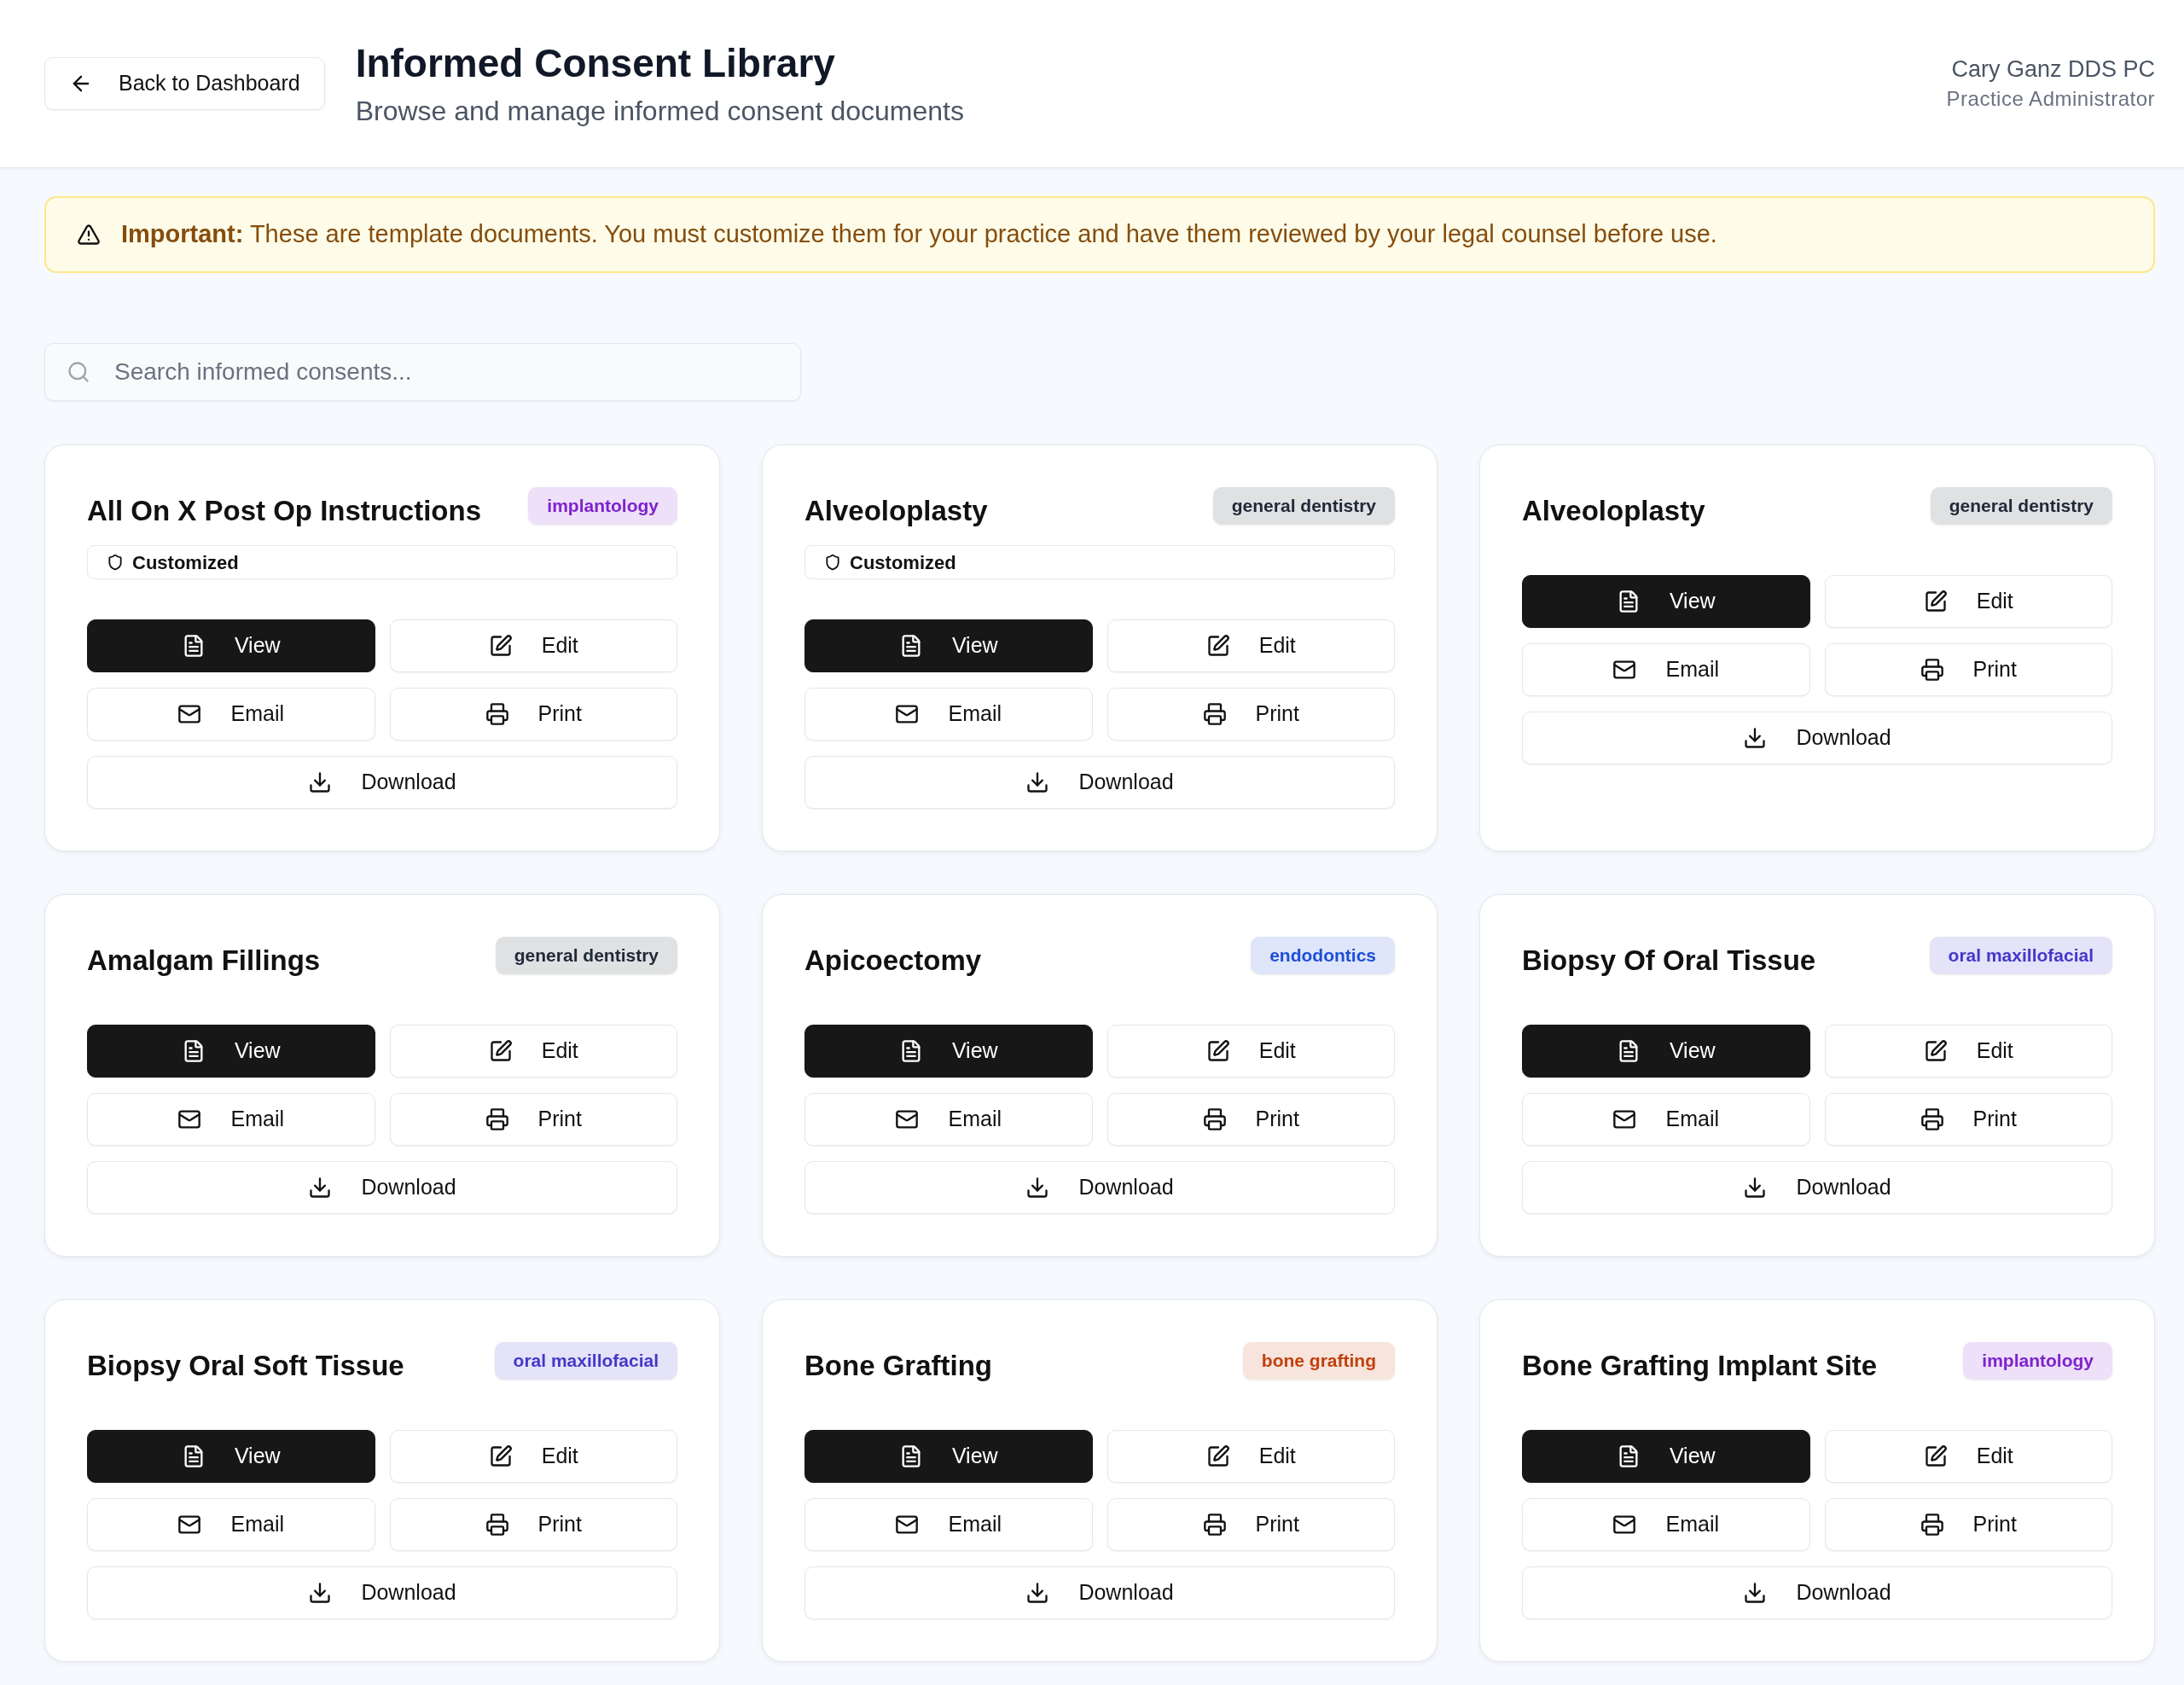 The image size is (2184, 1685). Describe the element at coordinates (2053, 69) in the screenshot. I see `user-name: Cary Ganz DDS PC` at that location.